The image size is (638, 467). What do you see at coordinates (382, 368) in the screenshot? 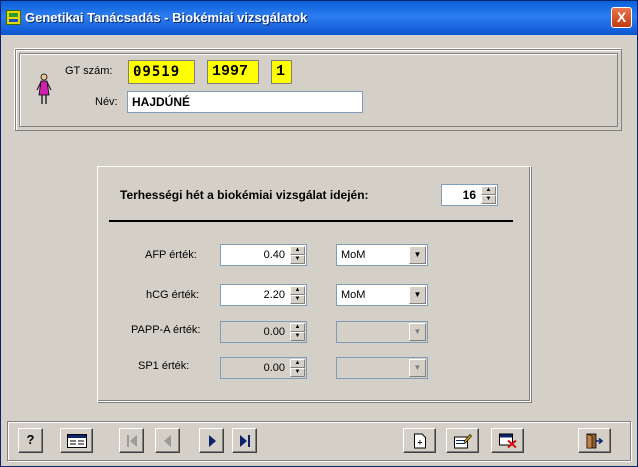
I see `sp1-unit-select: ▼` at bounding box center [382, 368].